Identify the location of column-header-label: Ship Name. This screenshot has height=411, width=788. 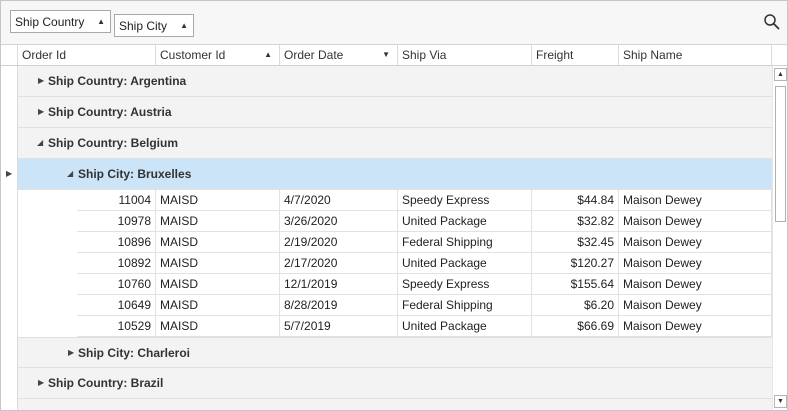
(653, 55).